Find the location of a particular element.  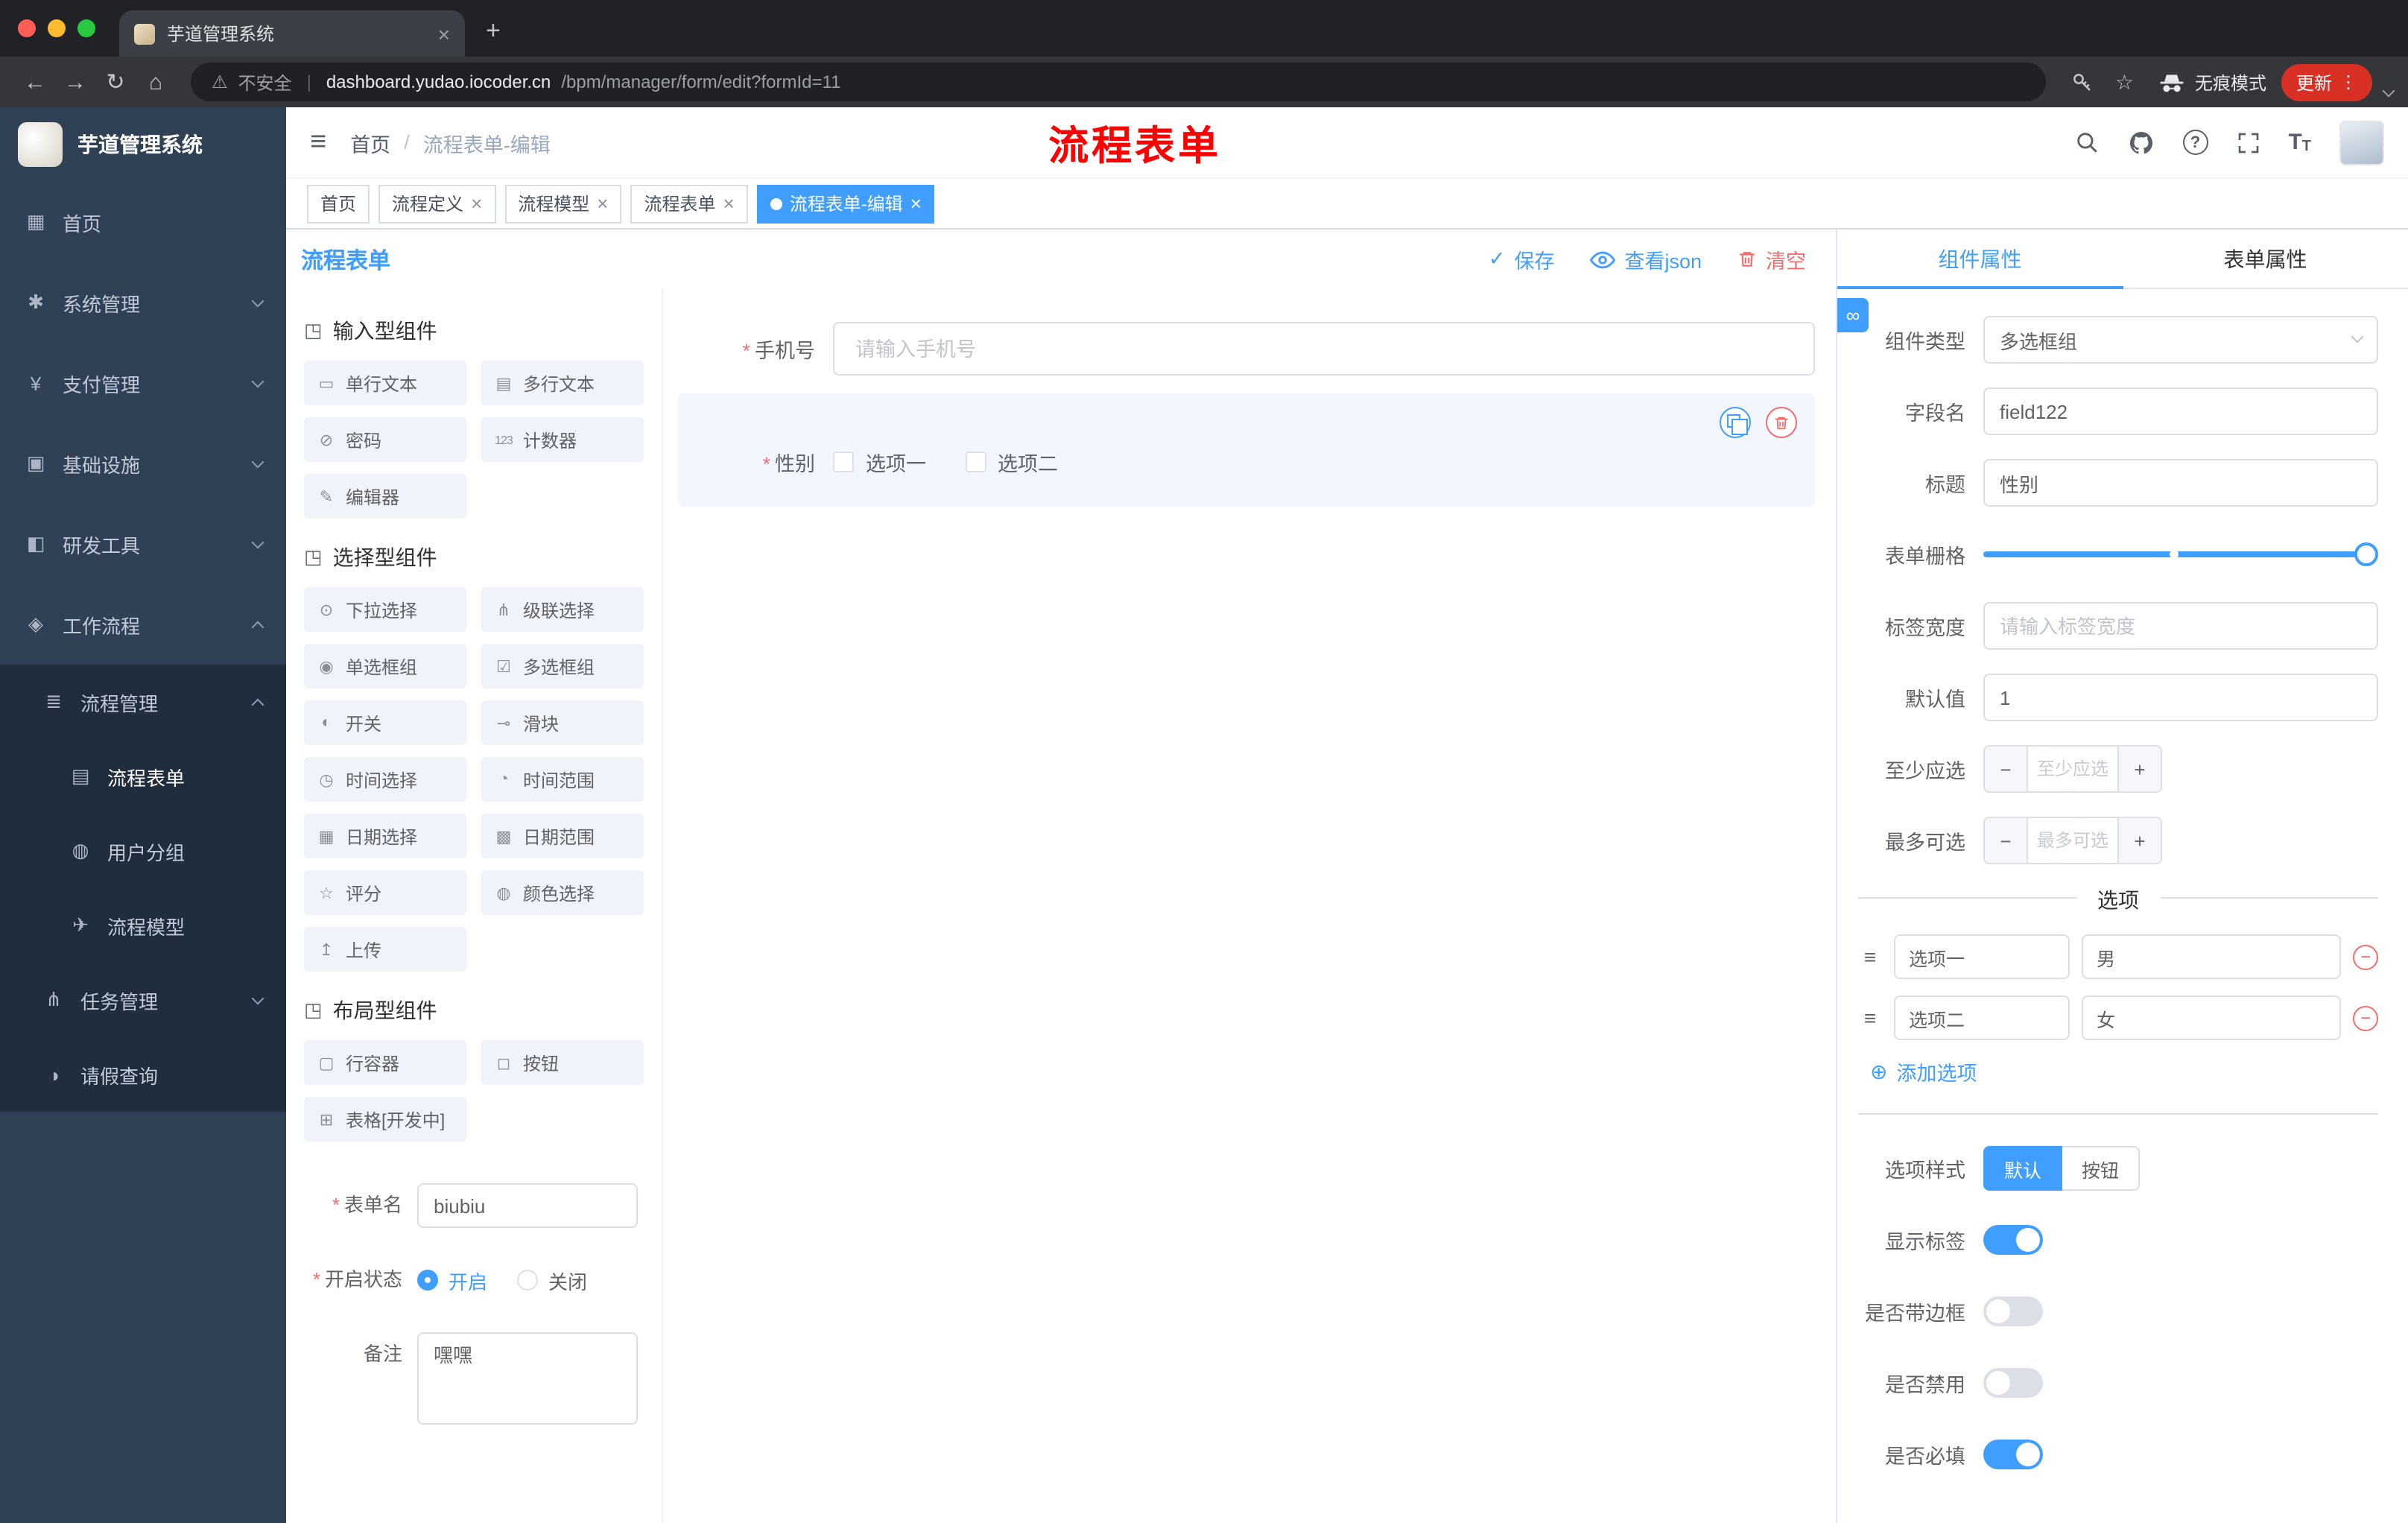

sidebar-item-infrastructure: ▣ 基础设施 is located at coordinates (143, 464).